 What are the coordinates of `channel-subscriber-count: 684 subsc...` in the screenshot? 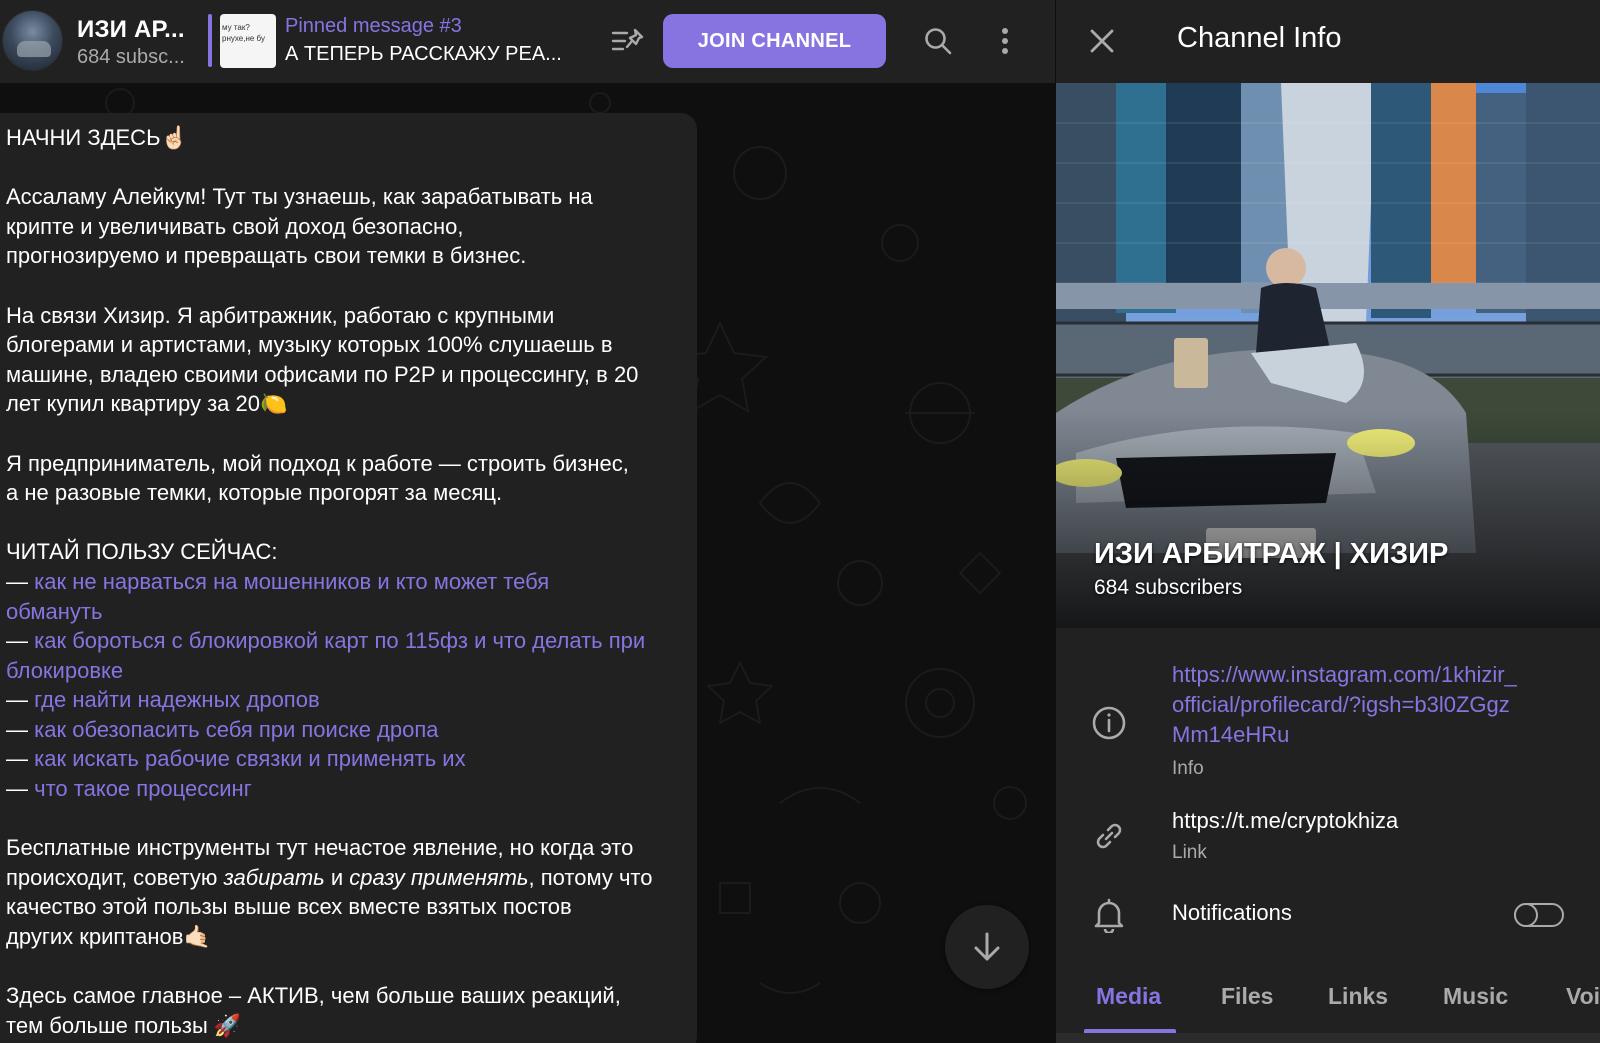 It's located at (131, 57).